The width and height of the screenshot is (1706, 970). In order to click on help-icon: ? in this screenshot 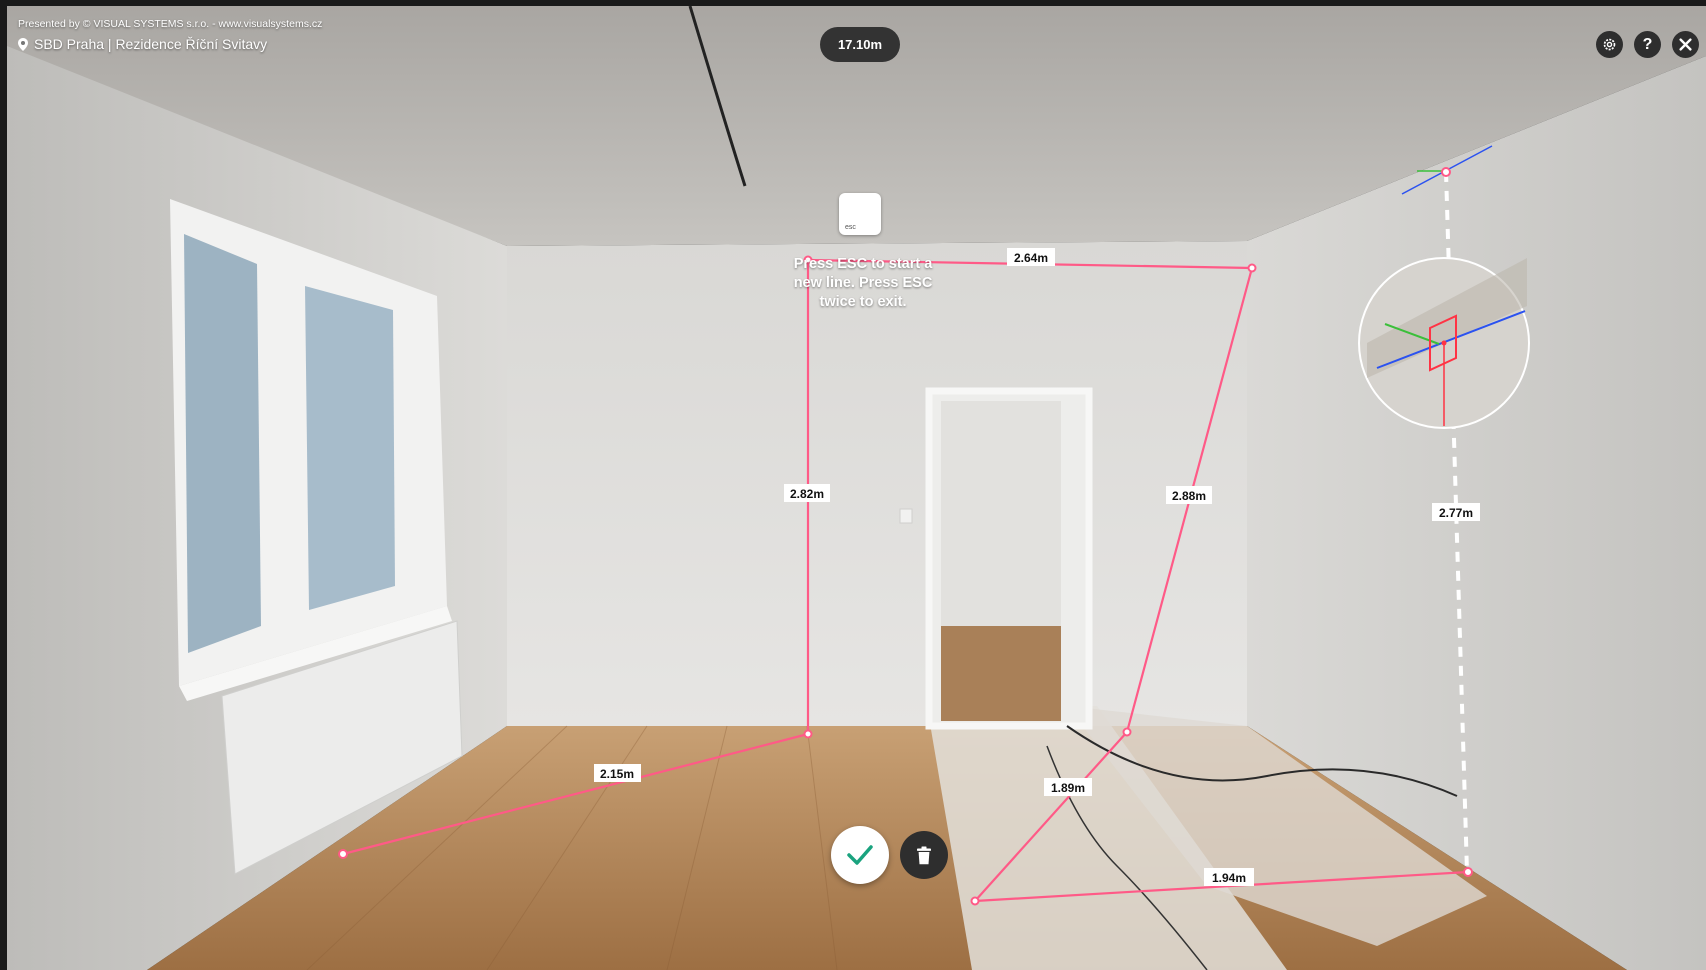, I will do `click(1647, 44)`.